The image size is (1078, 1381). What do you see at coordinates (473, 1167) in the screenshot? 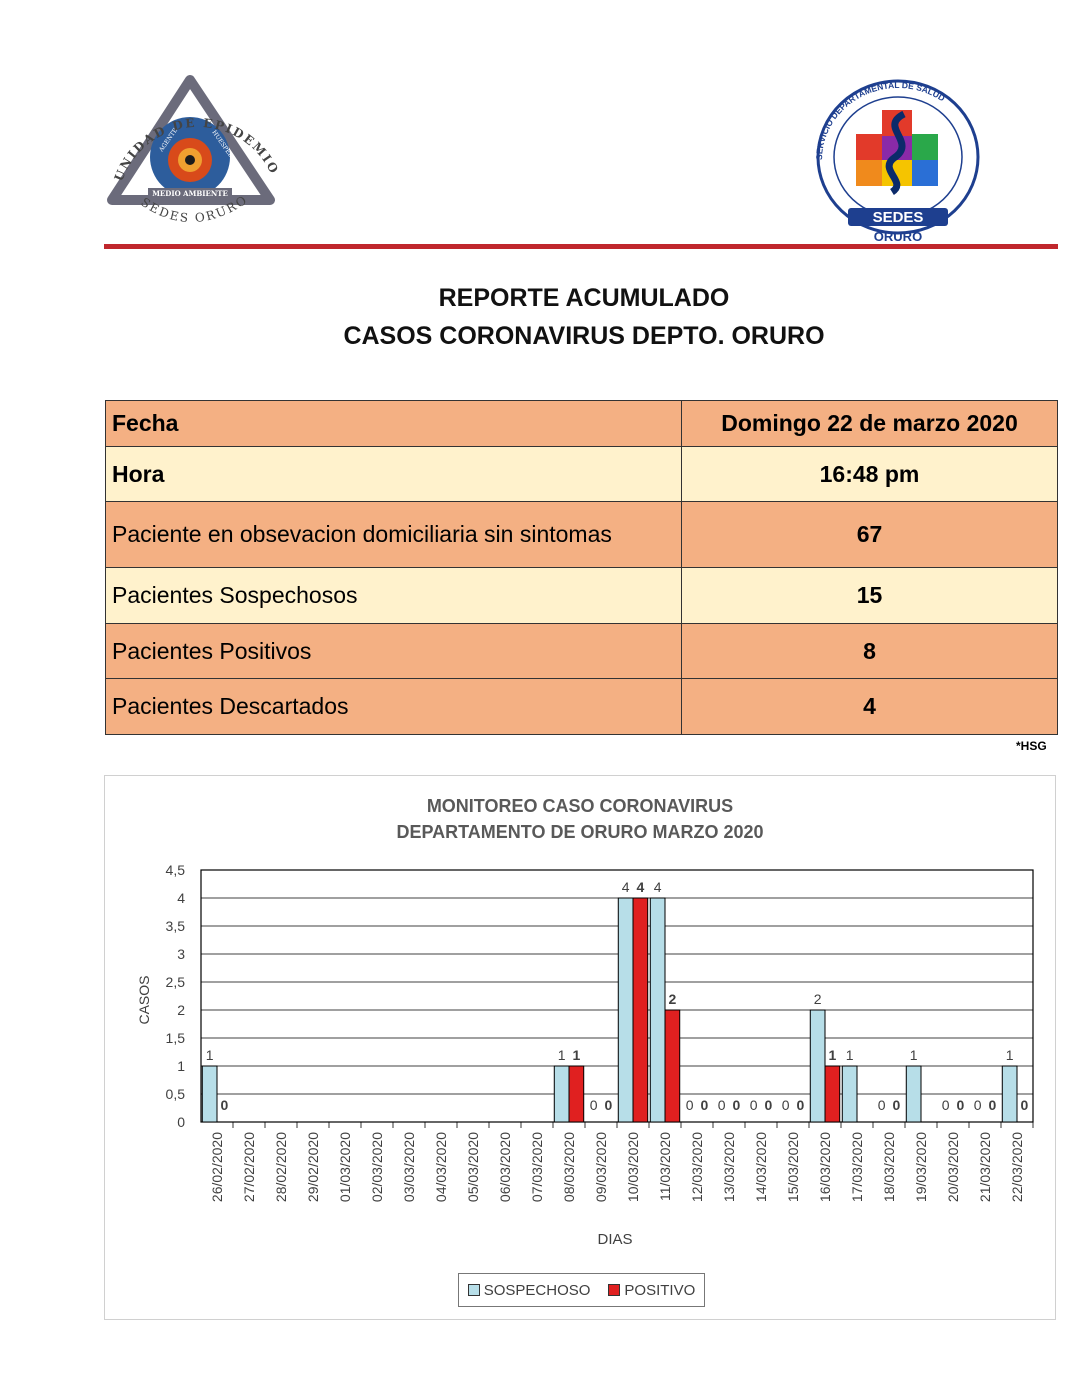
I see `x-tick-label: 05/03/2020` at bounding box center [473, 1167].